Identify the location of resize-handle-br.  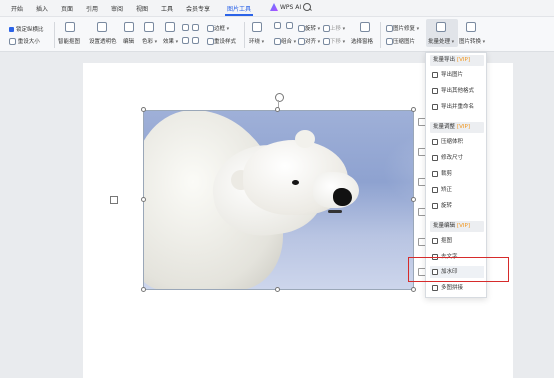
(413, 289).